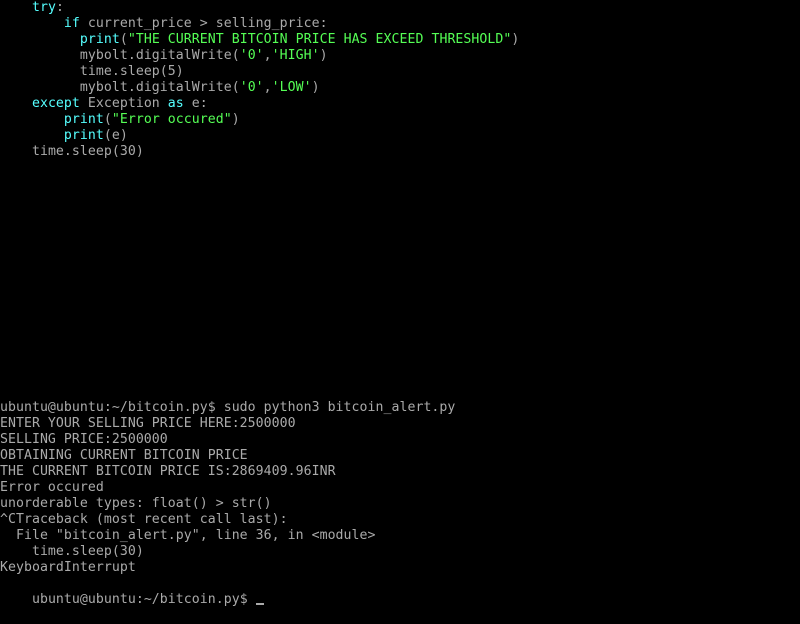  I want to click on text-cursor, so click(259, 604).